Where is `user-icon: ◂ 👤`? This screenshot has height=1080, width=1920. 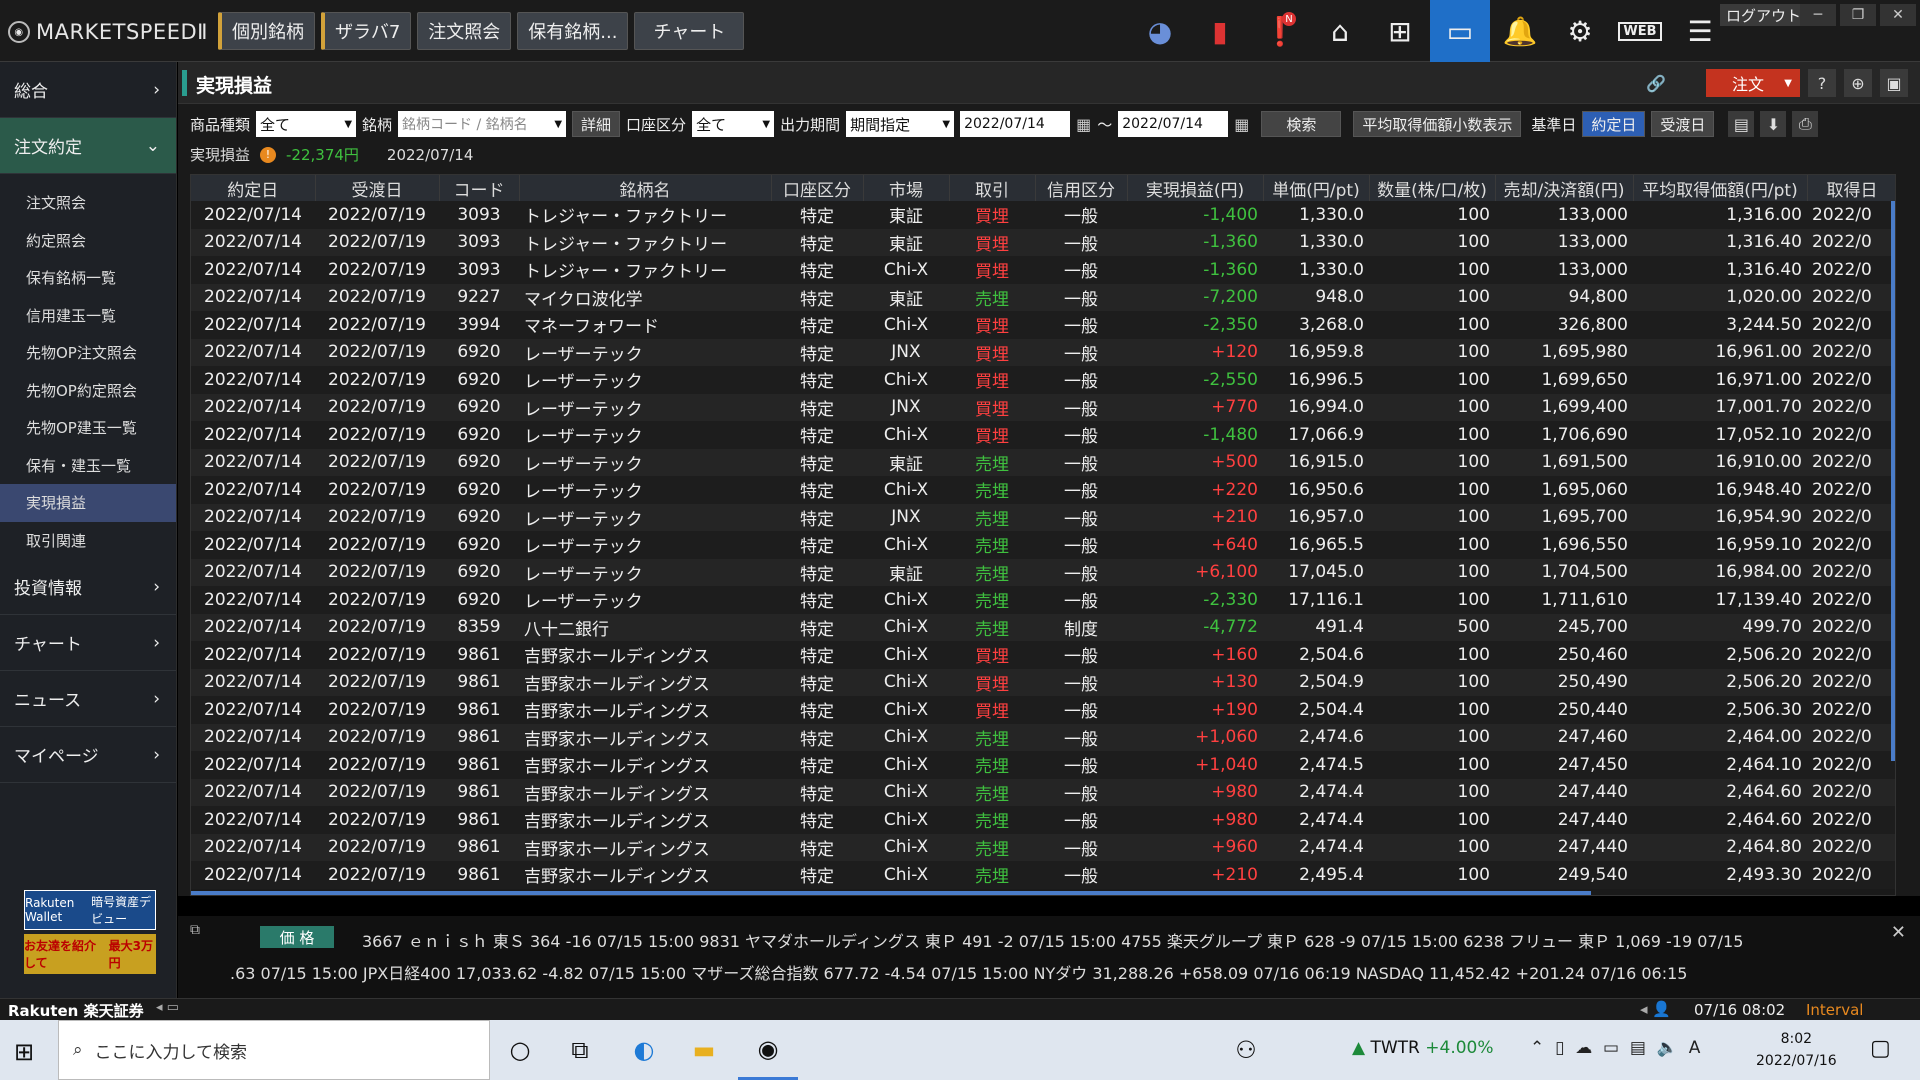 user-icon: ◂ 👤 is located at coordinates (1655, 1009).